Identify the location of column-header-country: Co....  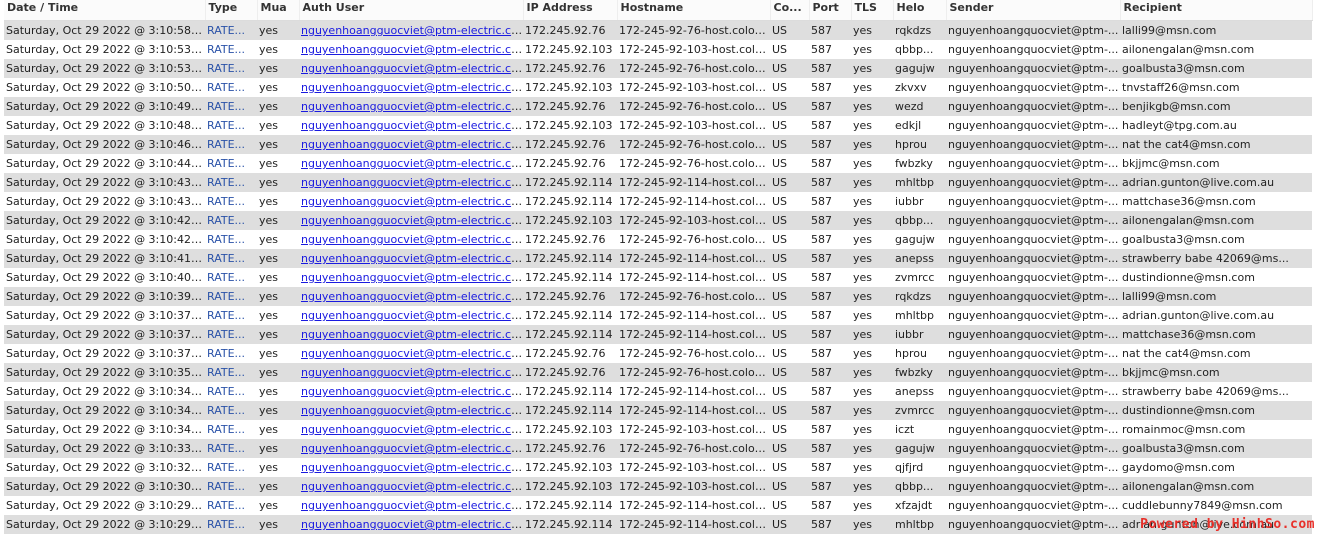
(789, 10).